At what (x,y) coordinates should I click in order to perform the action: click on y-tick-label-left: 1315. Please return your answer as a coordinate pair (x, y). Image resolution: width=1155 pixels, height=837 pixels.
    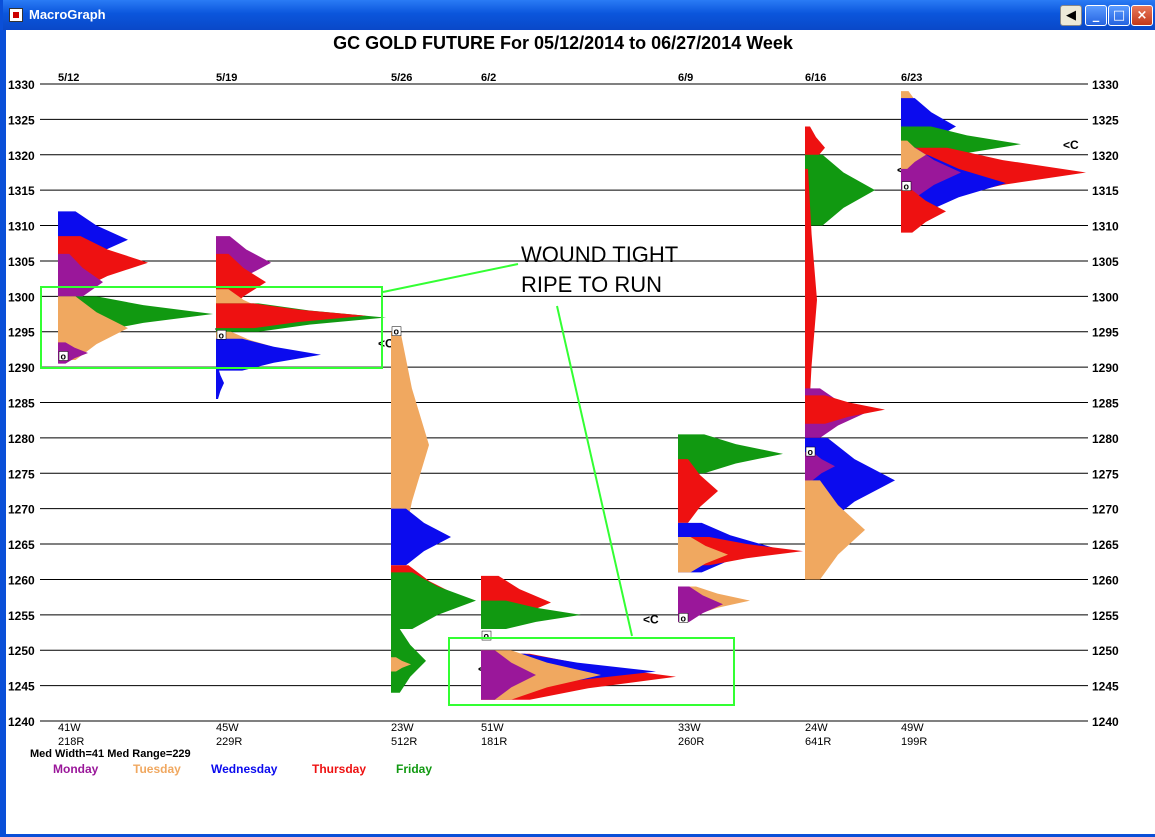
    Looking at the image, I should click on (21, 191).